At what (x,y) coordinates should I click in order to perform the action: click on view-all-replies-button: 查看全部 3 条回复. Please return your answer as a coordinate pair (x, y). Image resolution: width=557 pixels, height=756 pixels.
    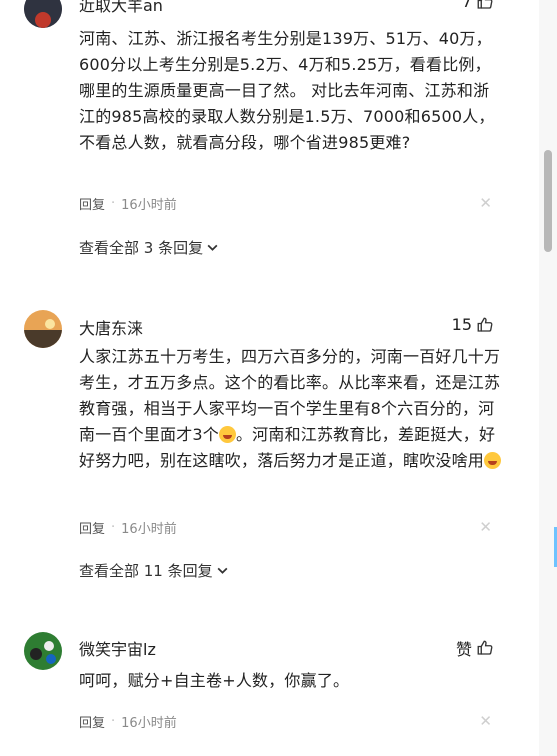
    Looking at the image, I should click on (149, 247).